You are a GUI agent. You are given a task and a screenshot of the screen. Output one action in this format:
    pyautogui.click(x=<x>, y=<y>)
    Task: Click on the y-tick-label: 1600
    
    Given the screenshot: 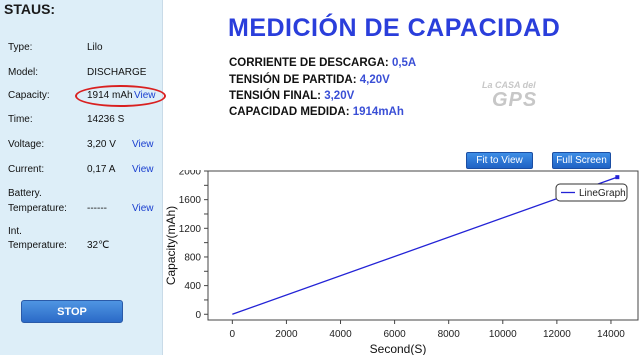 What is the action you would take?
    pyautogui.click(x=190, y=200)
    